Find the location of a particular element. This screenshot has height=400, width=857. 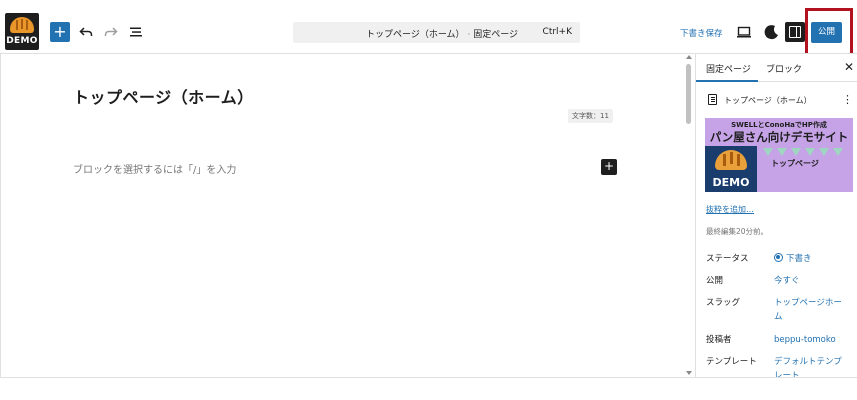

page-title: トップページ（ホーム） is located at coordinates (163, 96).